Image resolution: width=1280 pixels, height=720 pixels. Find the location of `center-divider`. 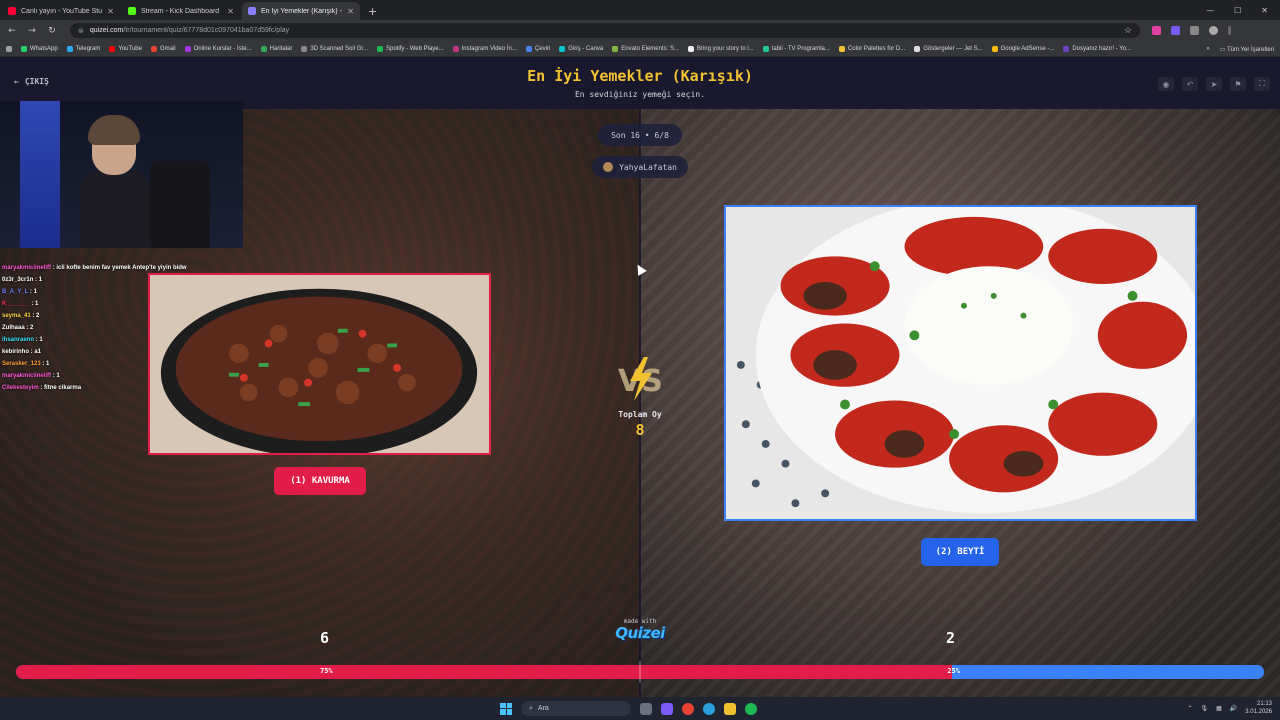

center-divider is located at coordinates (640, 403).